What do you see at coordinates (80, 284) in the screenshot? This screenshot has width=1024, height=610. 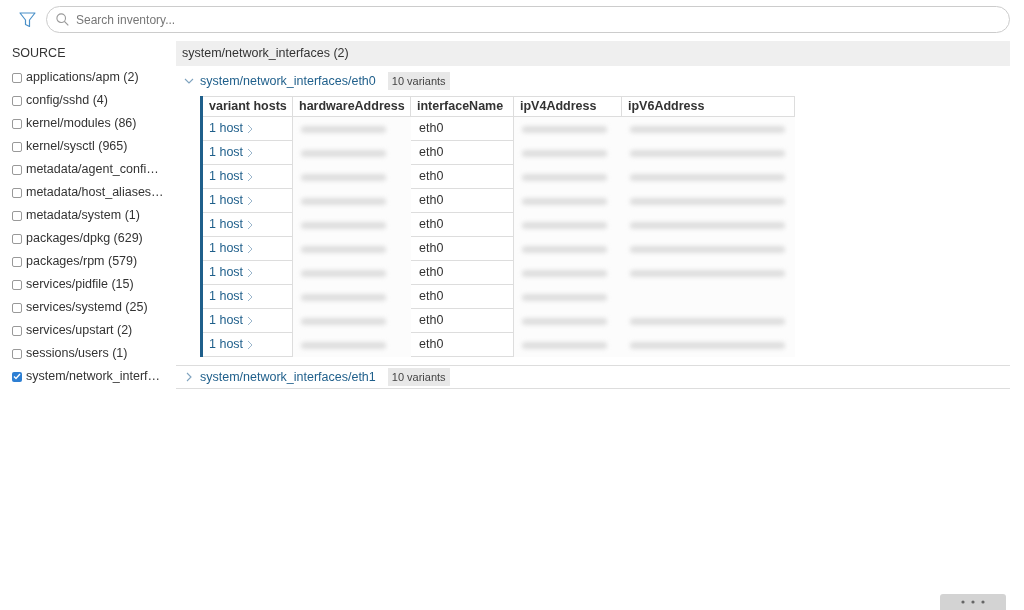 I see `source-label: services/pidfile (15)` at bounding box center [80, 284].